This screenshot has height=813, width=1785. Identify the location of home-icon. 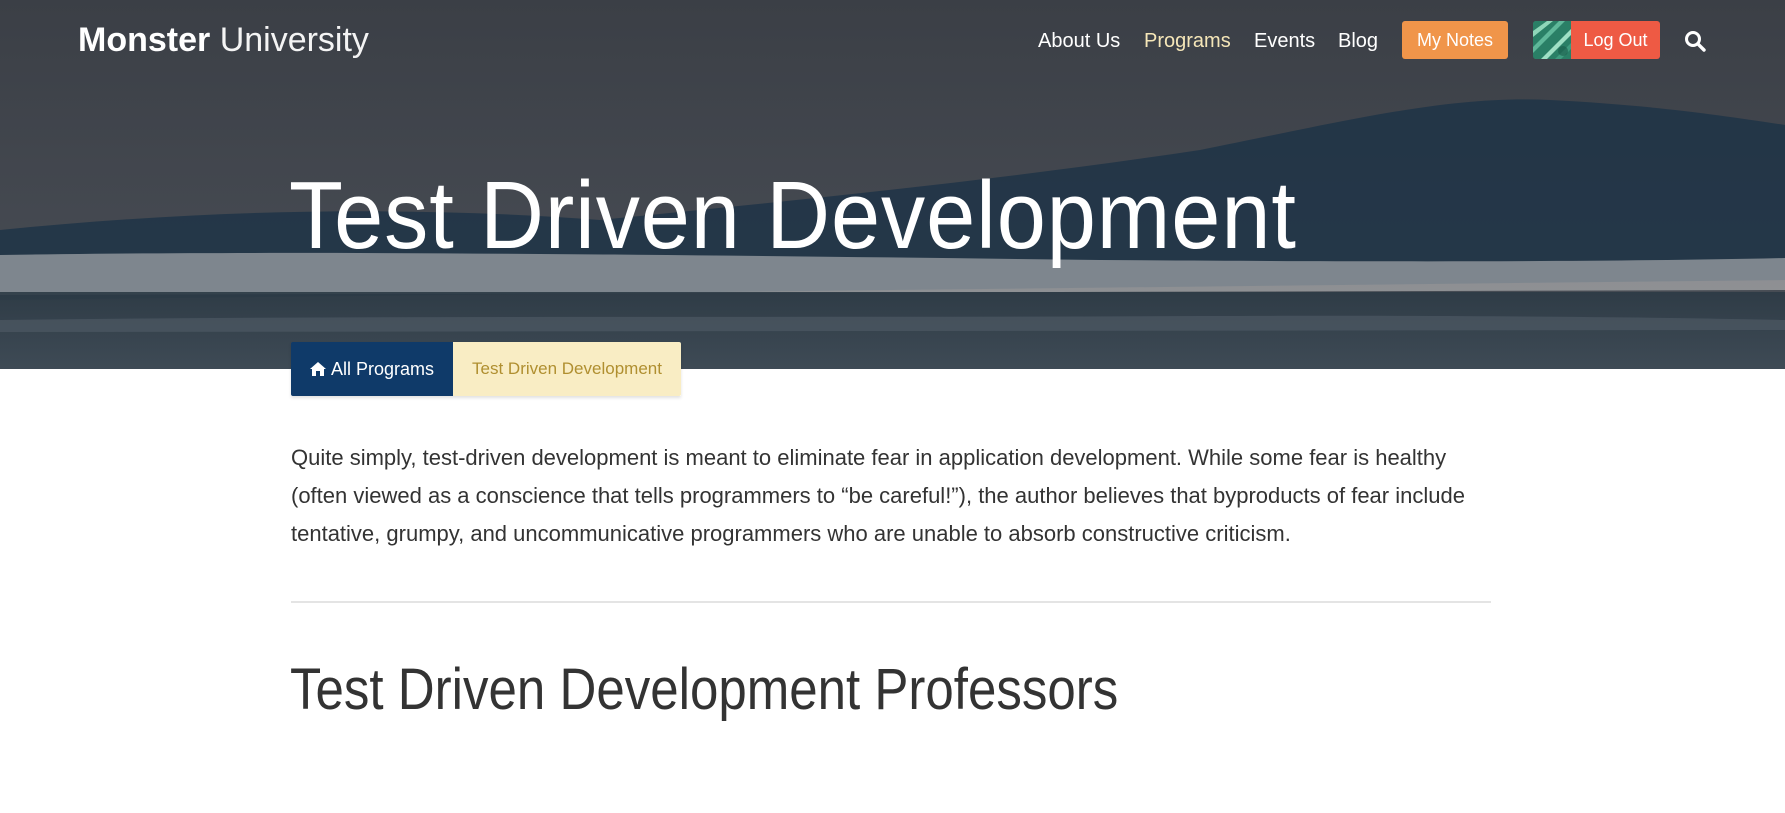
(318, 369).